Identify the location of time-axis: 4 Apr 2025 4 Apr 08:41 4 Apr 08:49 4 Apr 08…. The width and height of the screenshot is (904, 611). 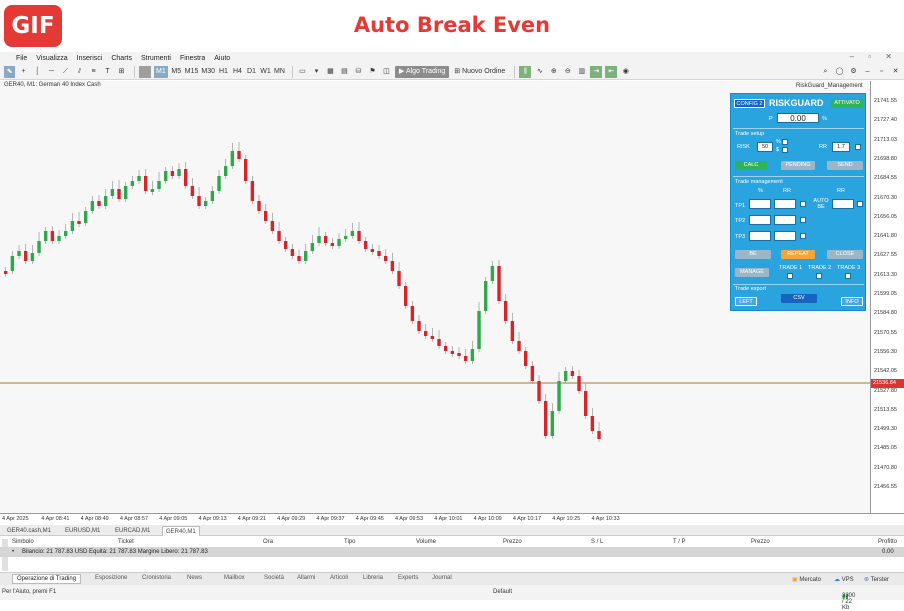
(452, 519).